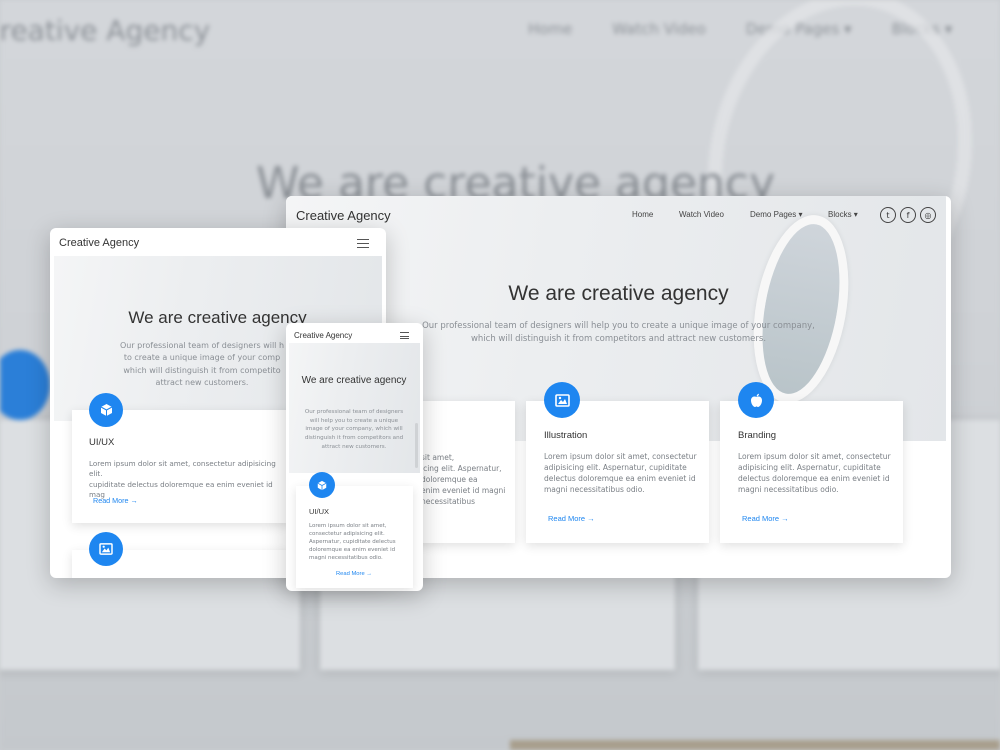 Image resolution: width=1000 pixels, height=750 pixels. I want to click on nav-watch-video: Watch Video, so click(701, 214).